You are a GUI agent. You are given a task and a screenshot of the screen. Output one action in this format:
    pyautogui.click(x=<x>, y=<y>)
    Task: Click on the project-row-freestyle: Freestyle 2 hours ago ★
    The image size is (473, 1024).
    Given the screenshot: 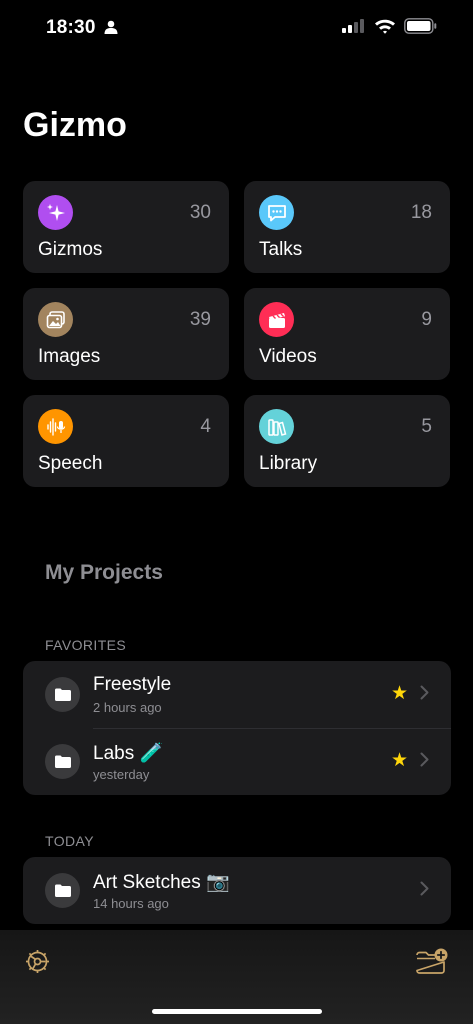 What is the action you would take?
    pyautogui.click(x=237, y=694)
    